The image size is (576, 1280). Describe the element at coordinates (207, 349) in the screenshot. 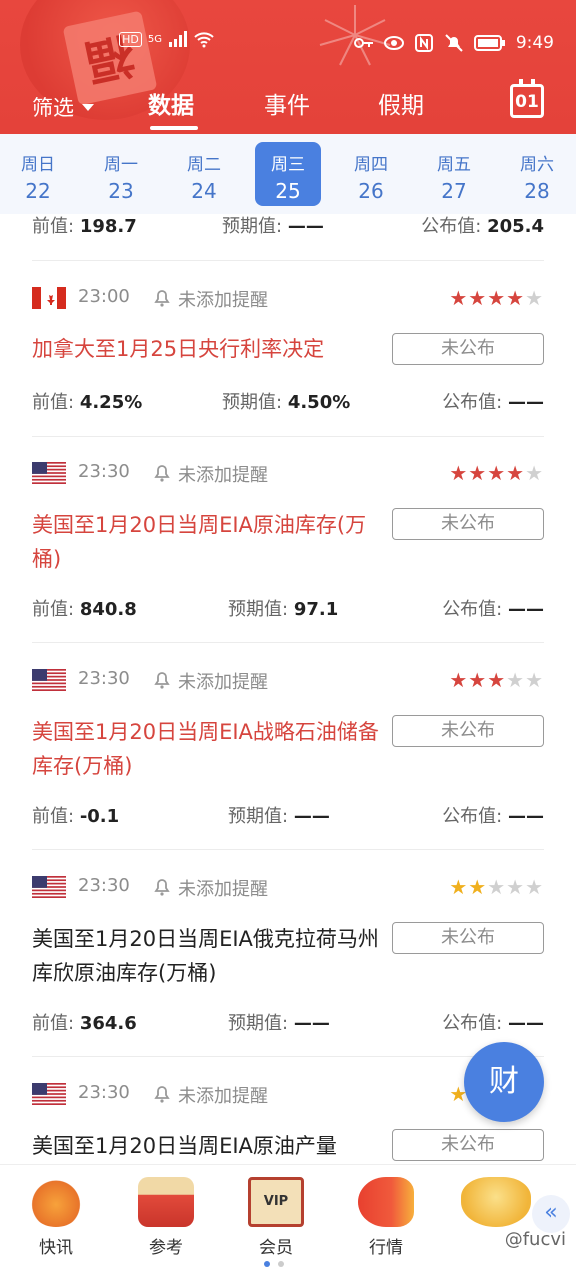

I see `event-title: 加拿大至1月25日央行利率决定` at that location.